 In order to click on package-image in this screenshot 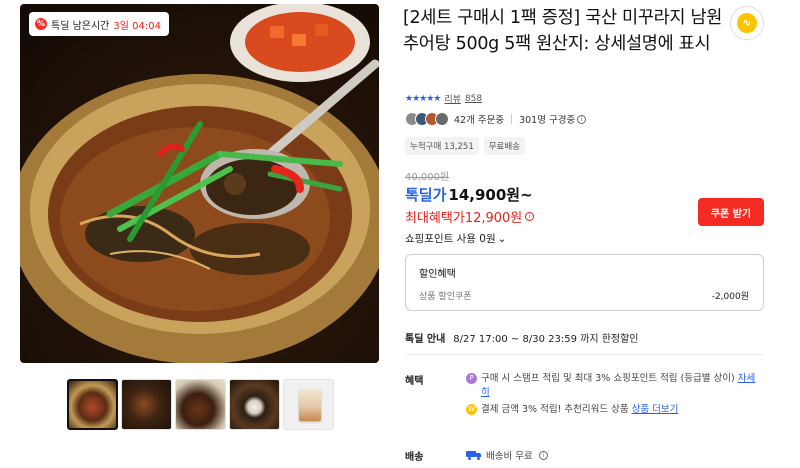, I will do `click(310, 405)`.